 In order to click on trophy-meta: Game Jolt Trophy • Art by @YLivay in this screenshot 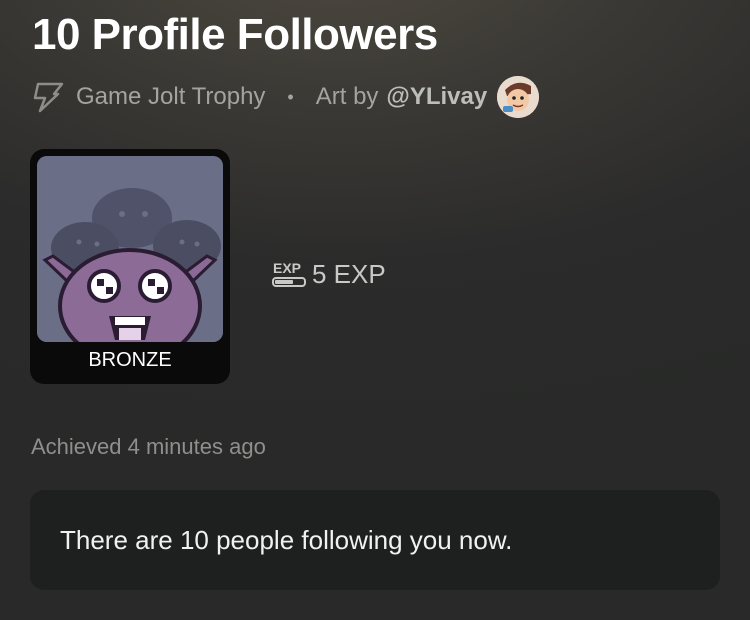, I will do `click(286, 97)`.